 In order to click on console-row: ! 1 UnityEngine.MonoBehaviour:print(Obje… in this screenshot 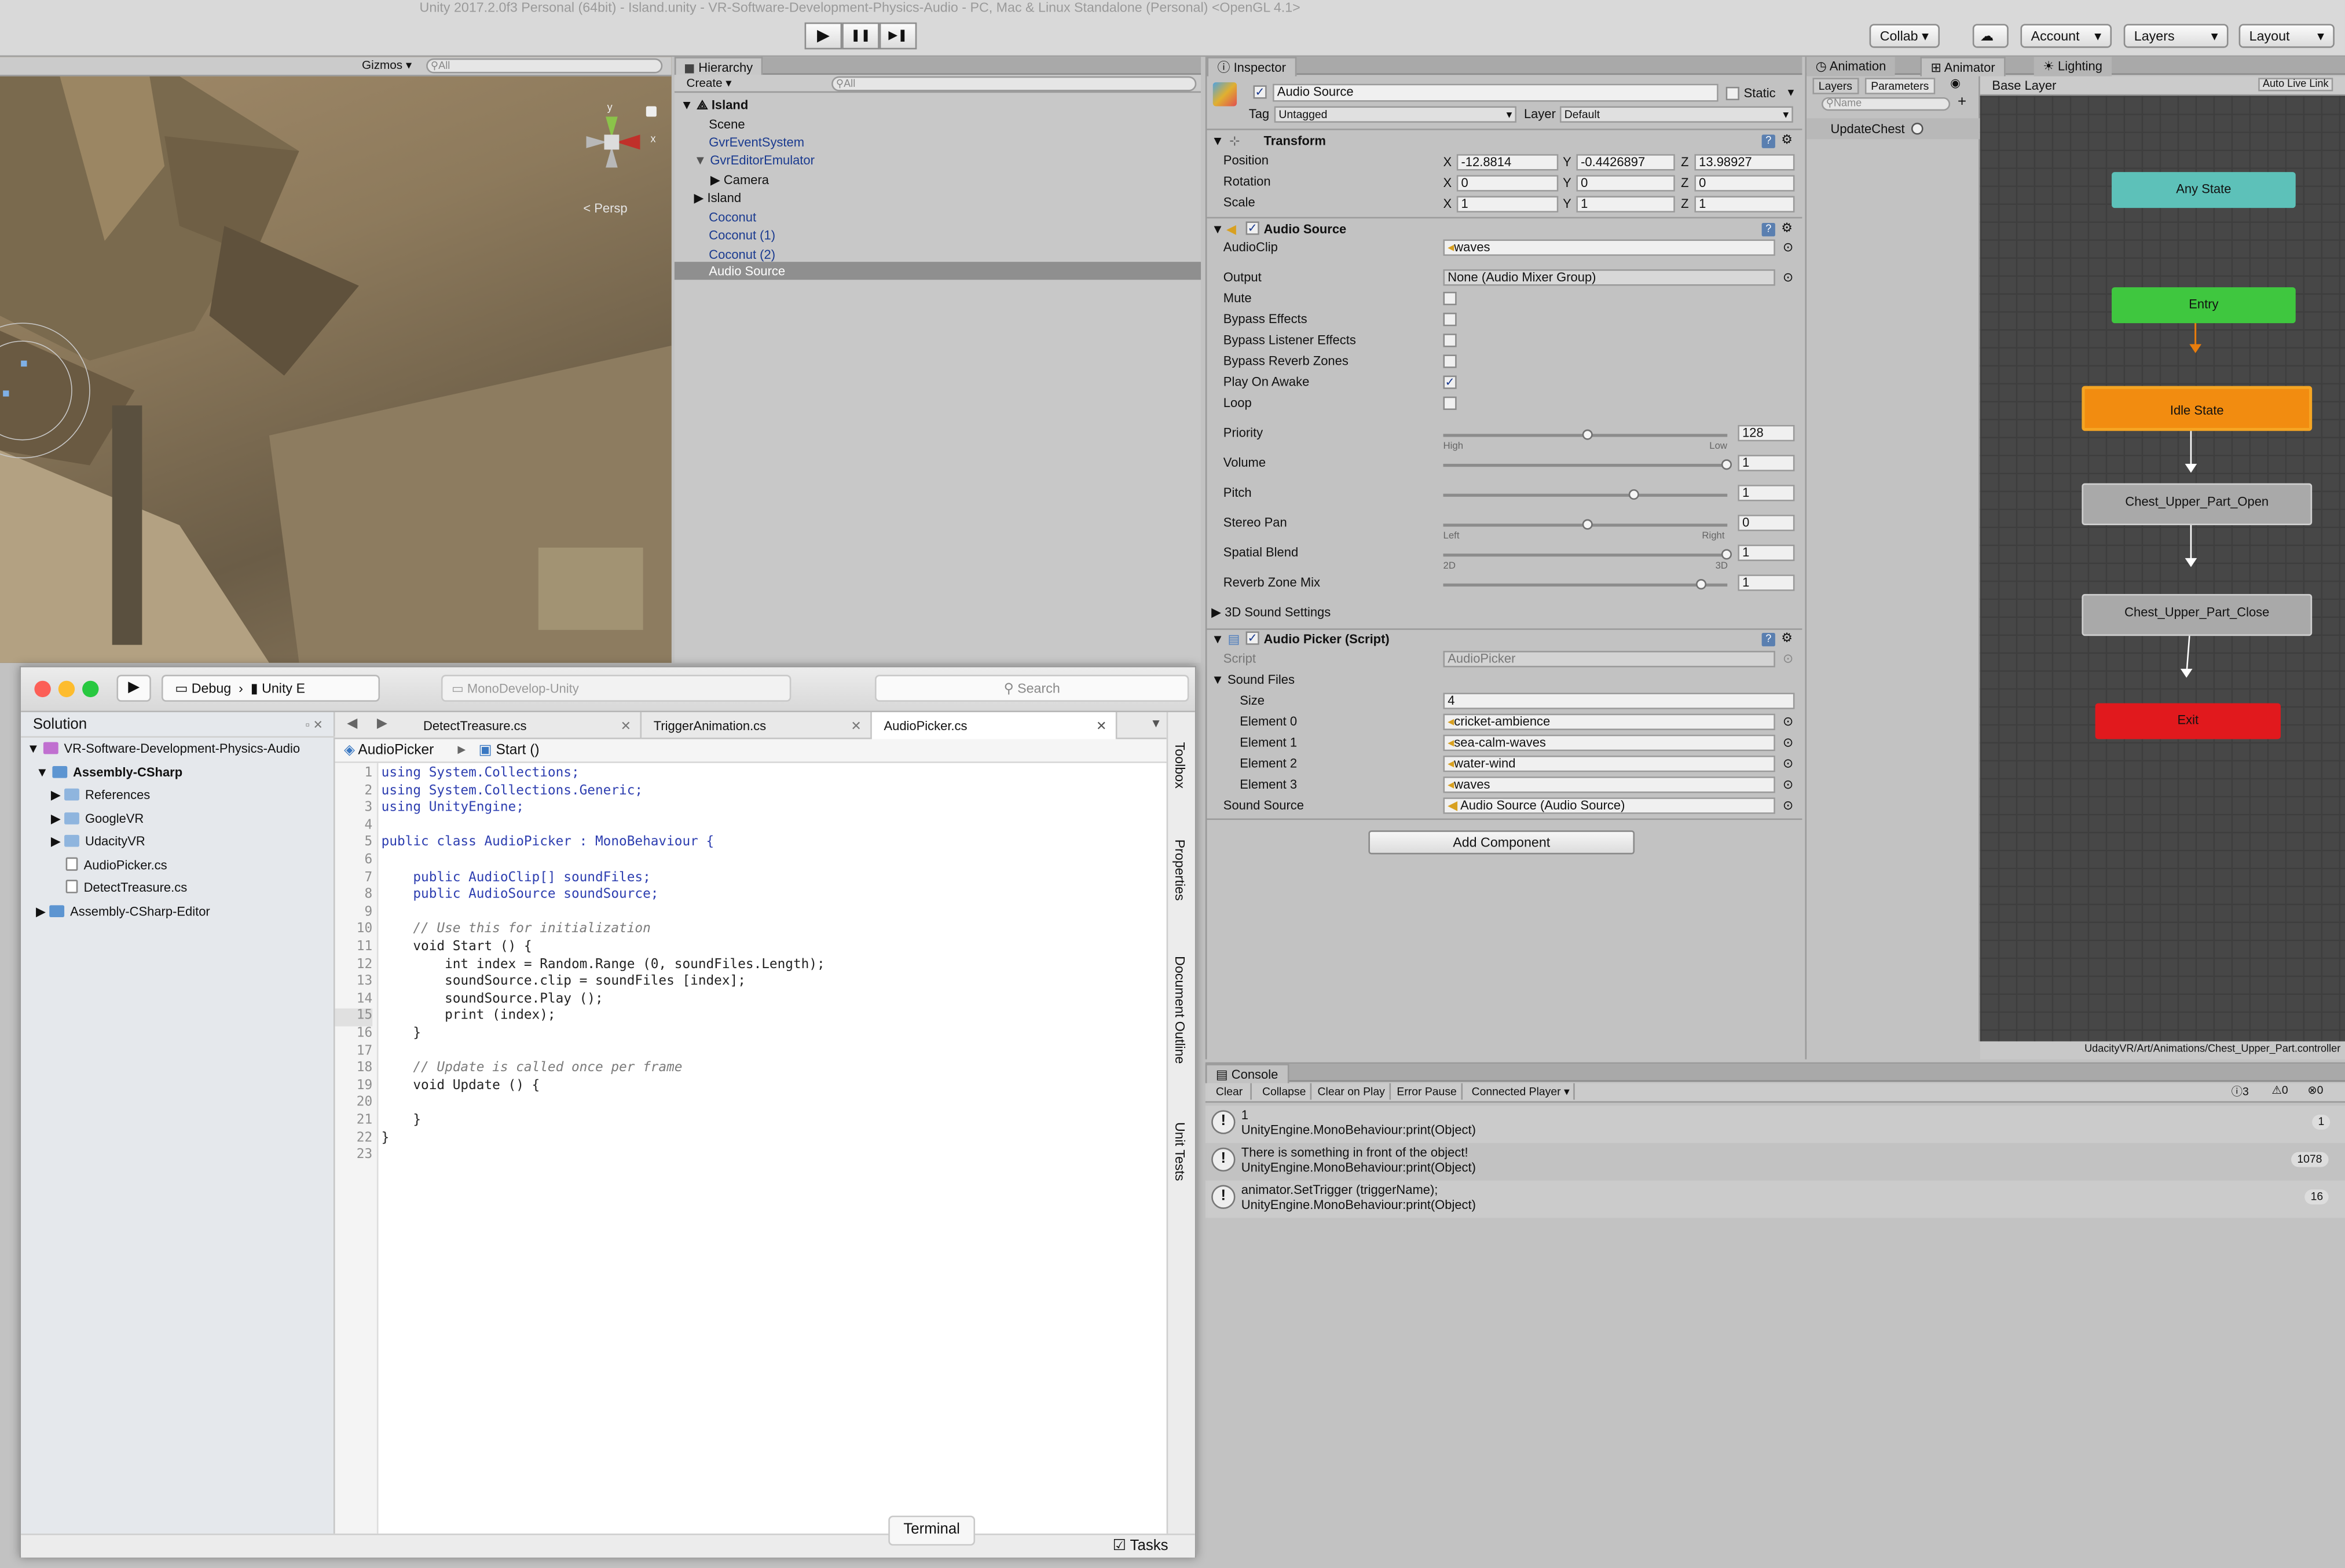, I will do `click(1775, 1124)`.